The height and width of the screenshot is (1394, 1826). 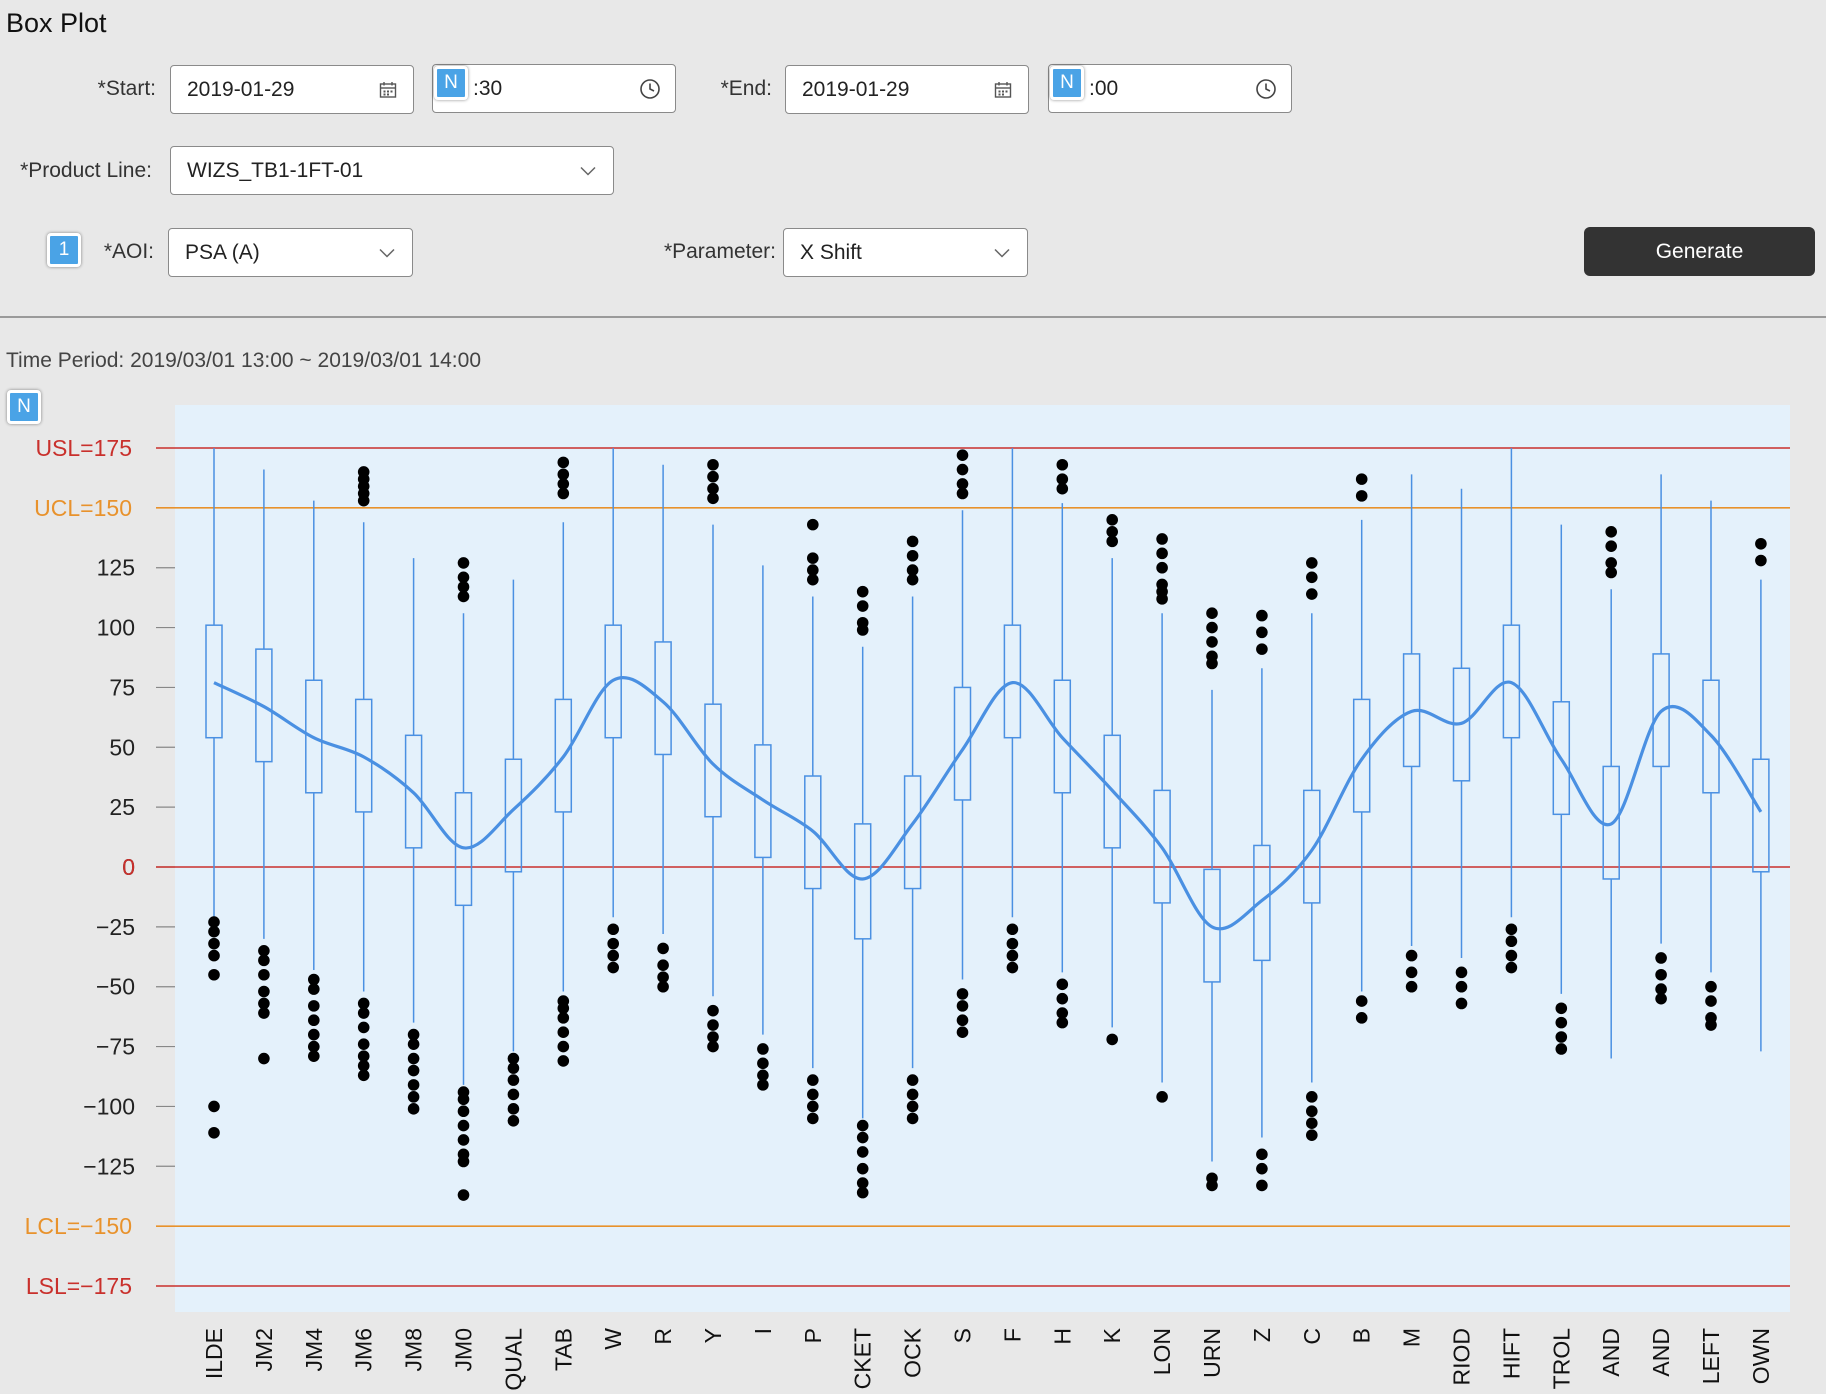 What do you see at coordinates (116, 568) in the screenshot?
I see `y-tick-label: 125` at bounding box center [116, 568].